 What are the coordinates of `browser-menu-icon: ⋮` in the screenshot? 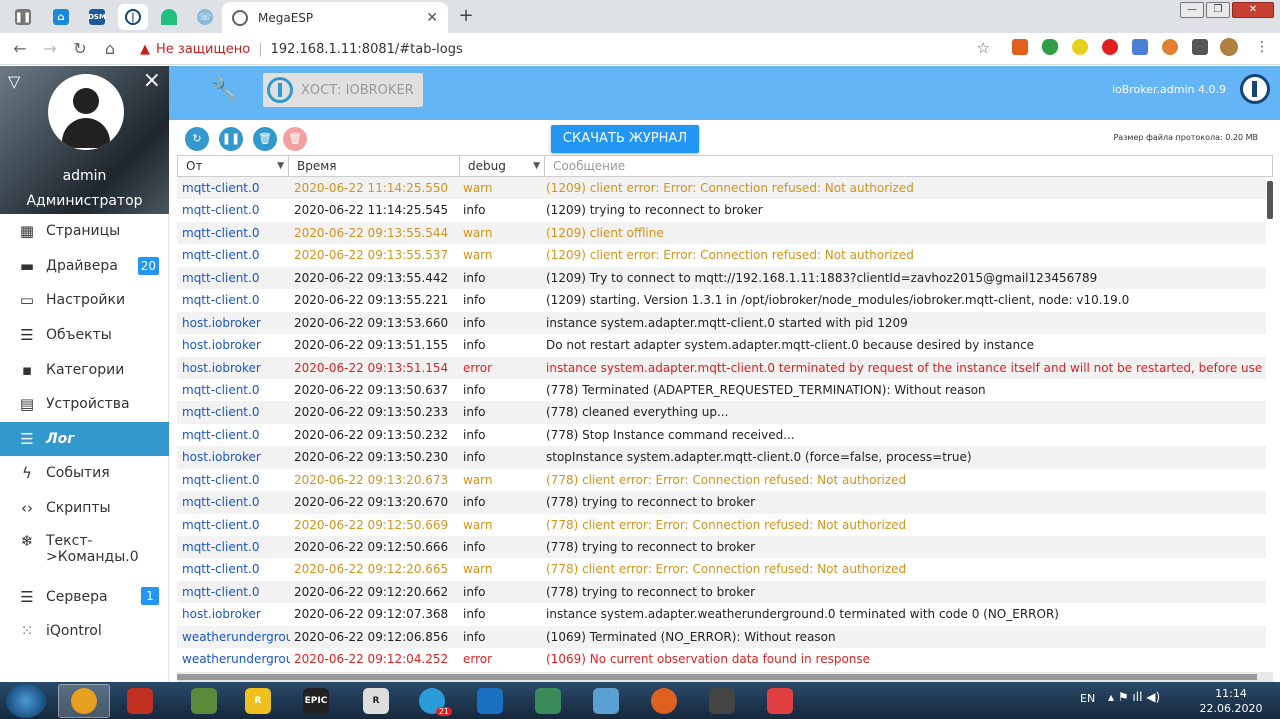 It's located at (1262, 47).